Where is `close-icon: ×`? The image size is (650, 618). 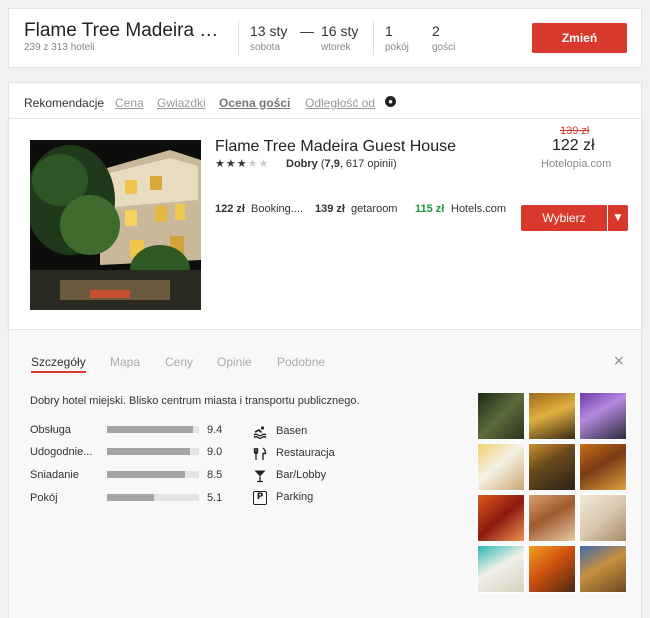 close-icon: × is located at coordinates (619, 361).